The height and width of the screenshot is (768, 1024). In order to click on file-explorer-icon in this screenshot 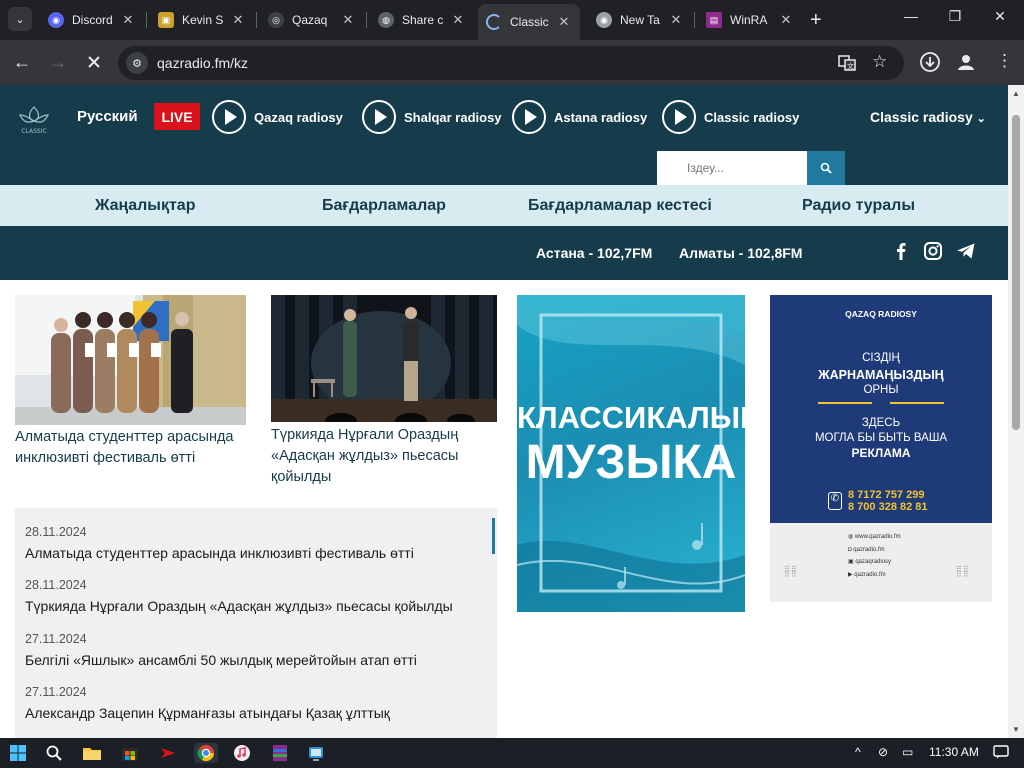, I will do `click(92, 753)`.